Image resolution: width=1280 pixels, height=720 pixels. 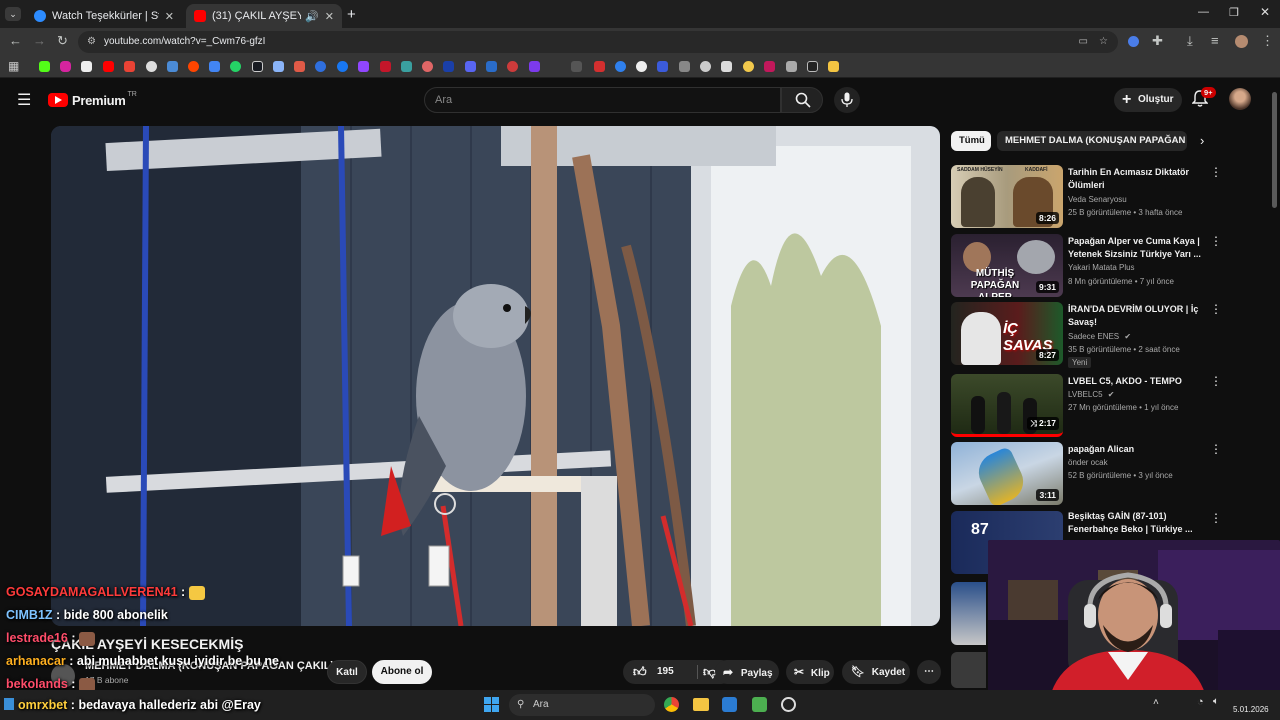 I want to click on save-button: 🔖︎ Kaydet, so click(x=876, y=672).